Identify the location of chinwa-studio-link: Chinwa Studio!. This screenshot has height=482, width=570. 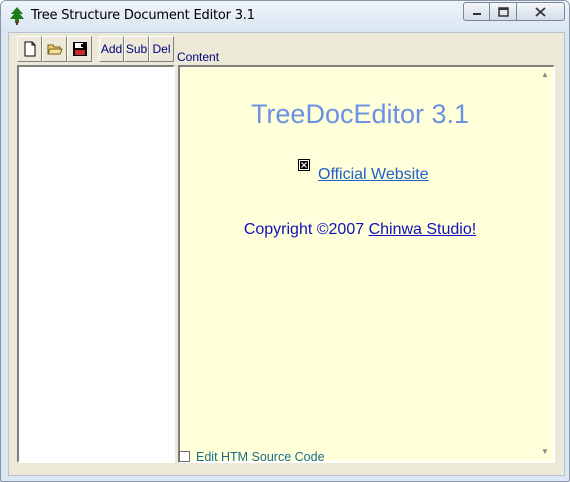
(423, 229).